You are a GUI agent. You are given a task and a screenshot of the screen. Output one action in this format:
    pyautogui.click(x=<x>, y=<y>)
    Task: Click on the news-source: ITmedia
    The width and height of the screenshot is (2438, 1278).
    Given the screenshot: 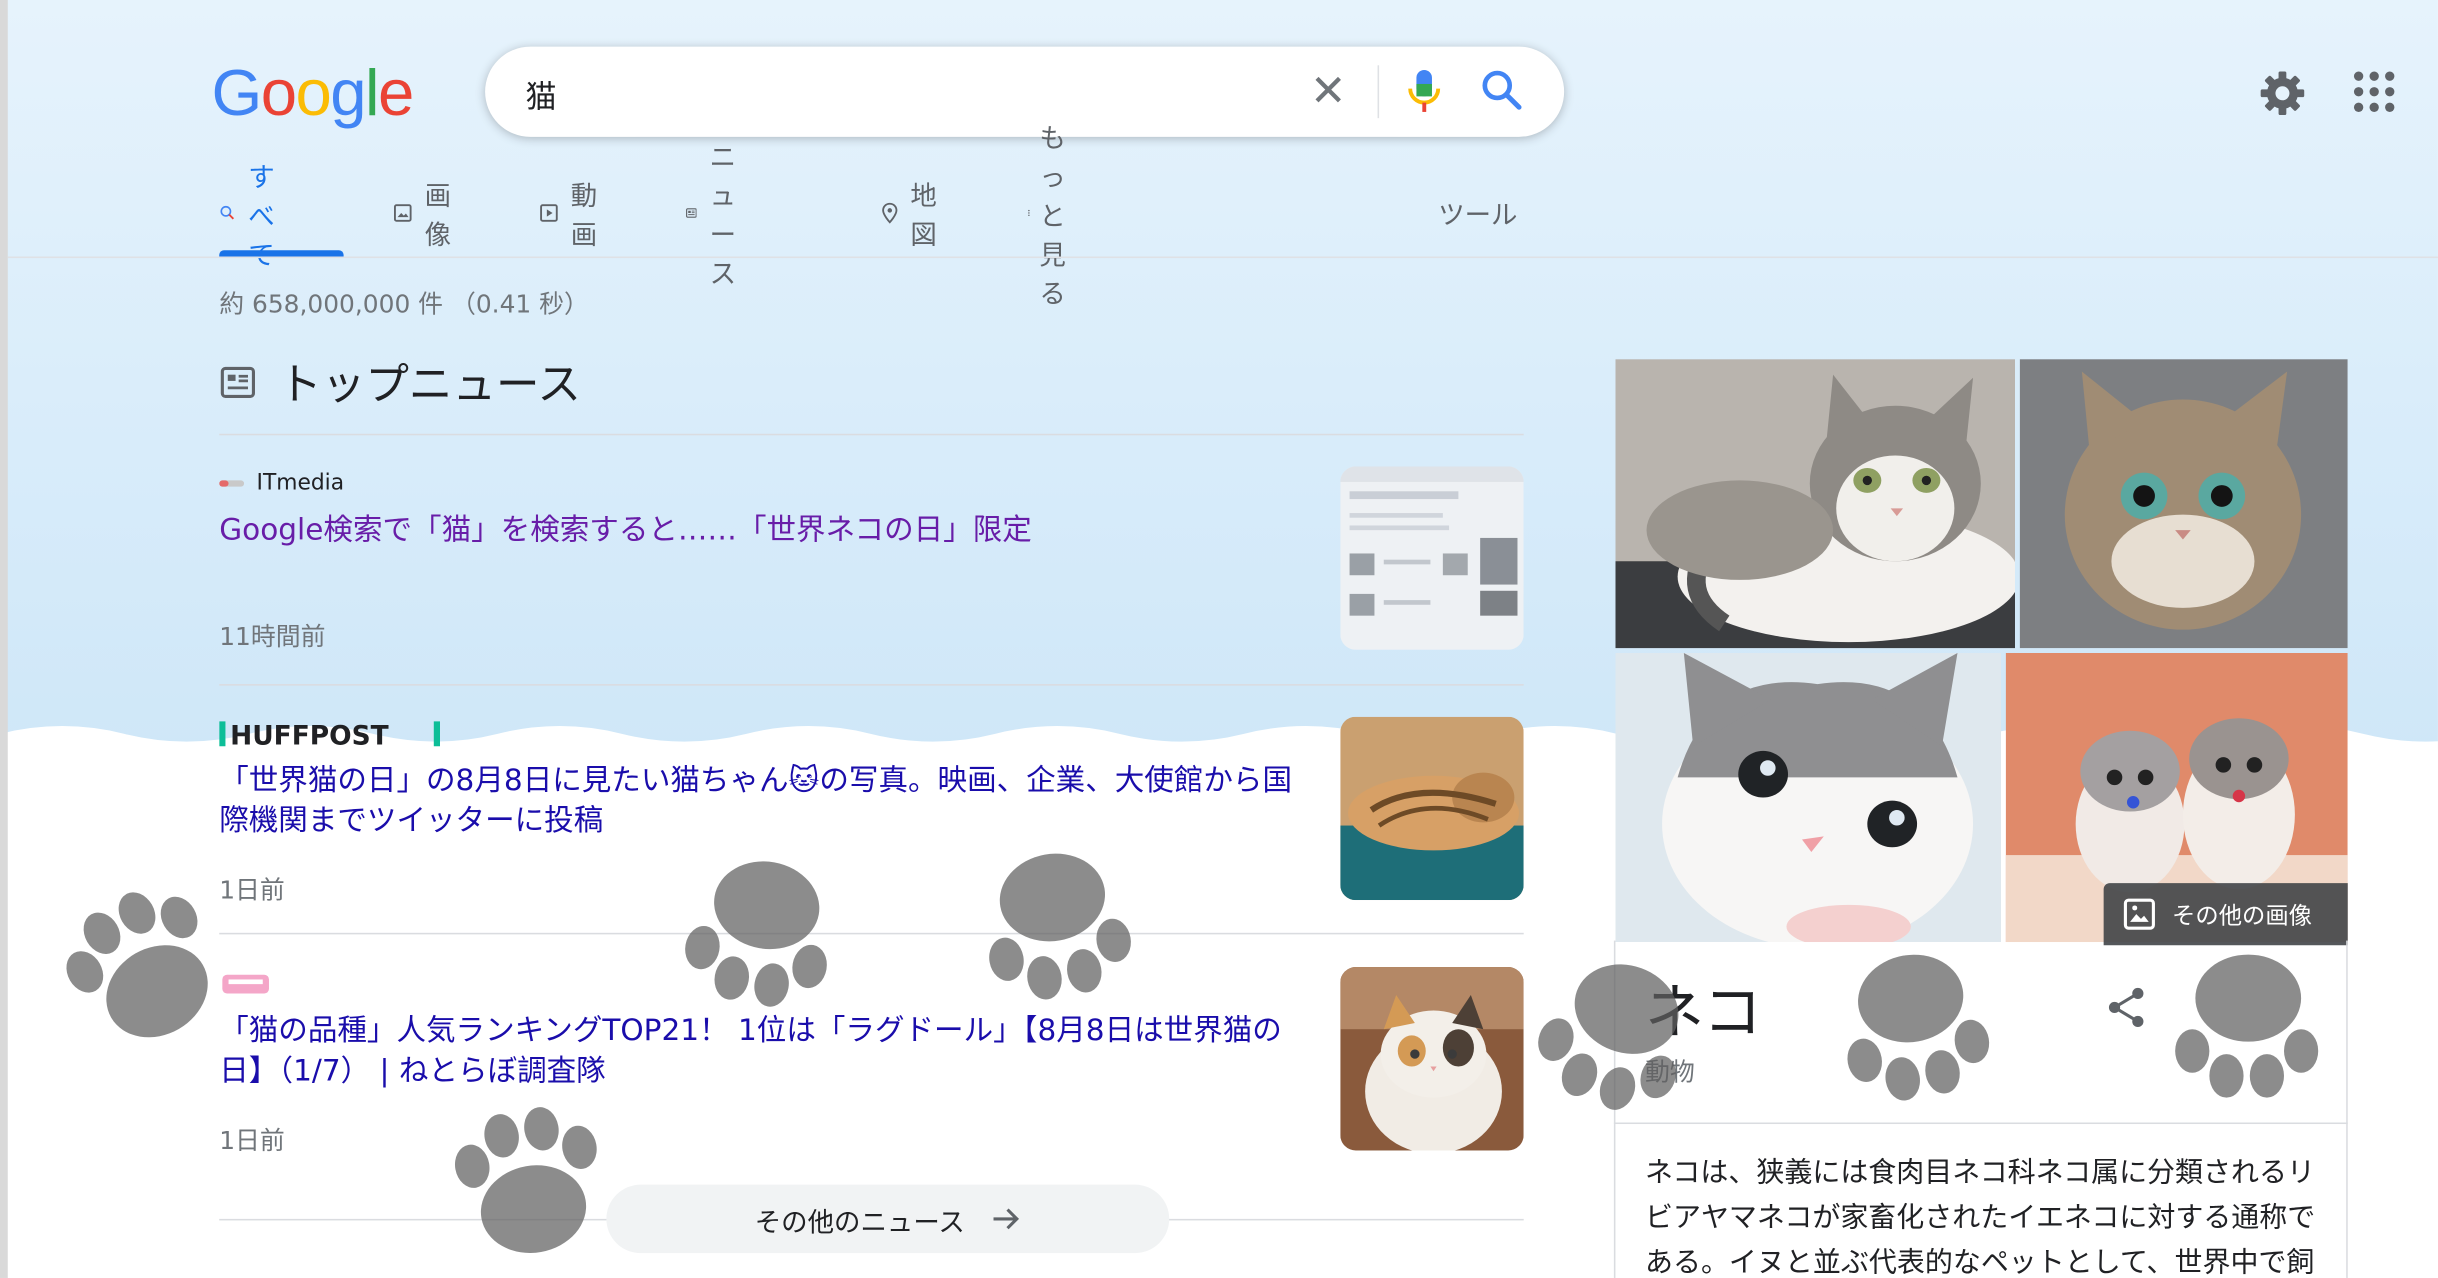 What is the action you would take?
    pyautogui.click(x=871, y=483)
    